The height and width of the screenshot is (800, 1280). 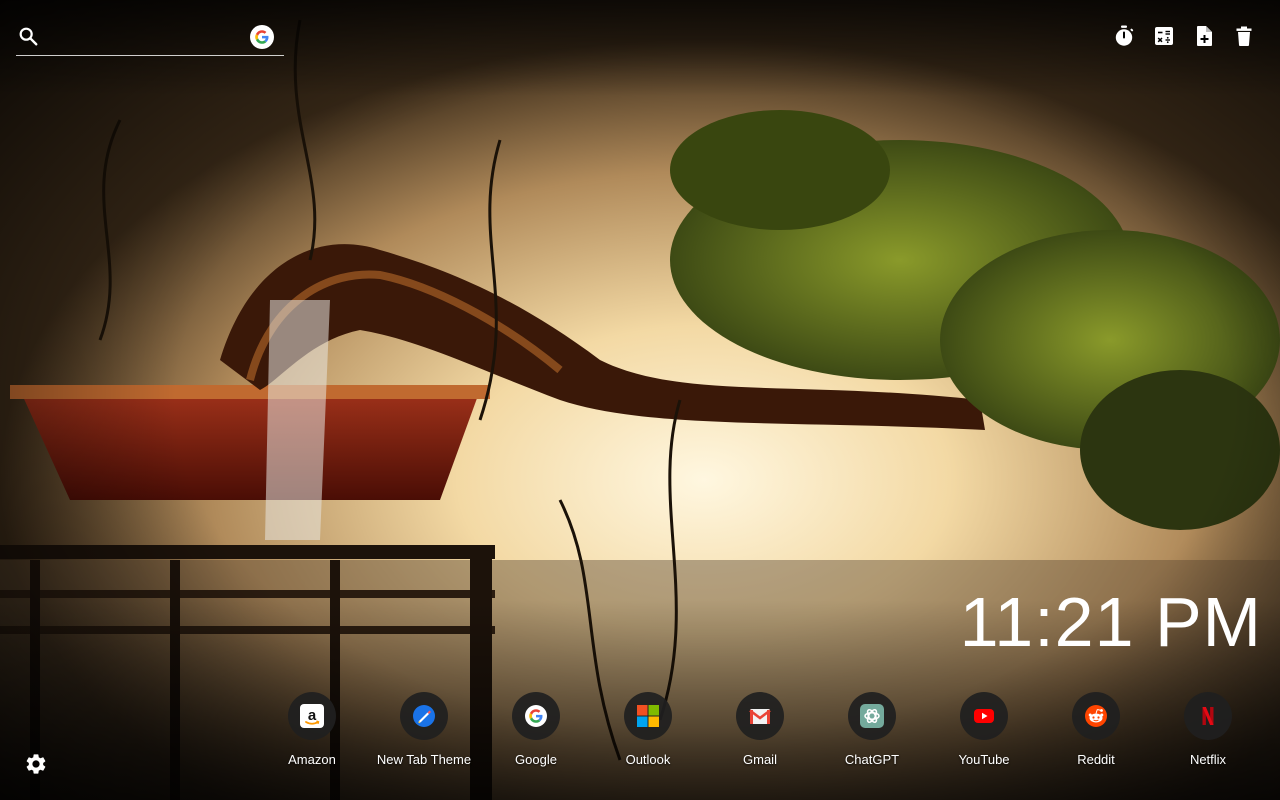 What do you see at coordinates (648, 716) in the screenshot?
I see `outlook-icon` at bounding box center [648, 716].